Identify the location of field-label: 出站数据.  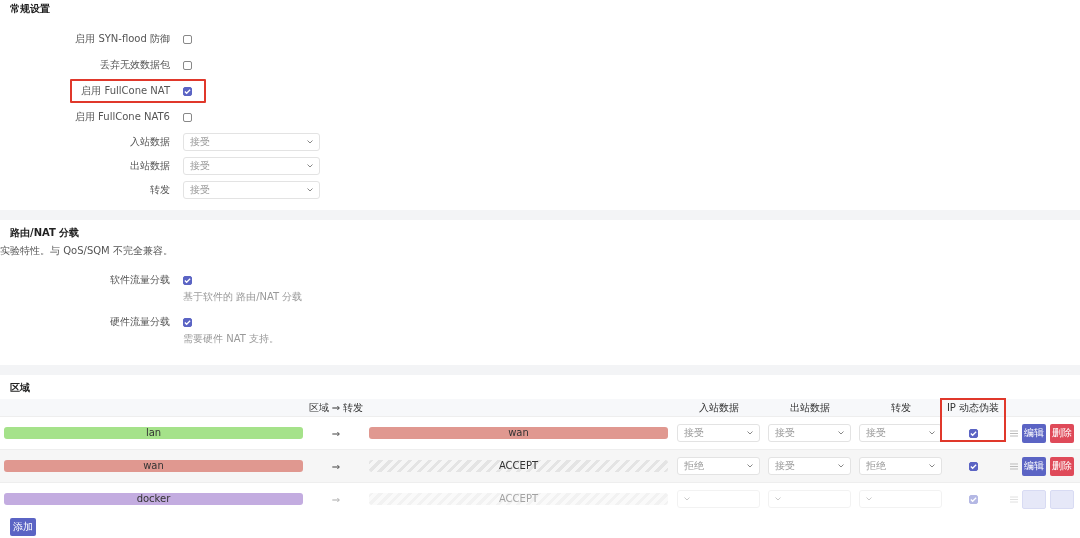
(149, 166).